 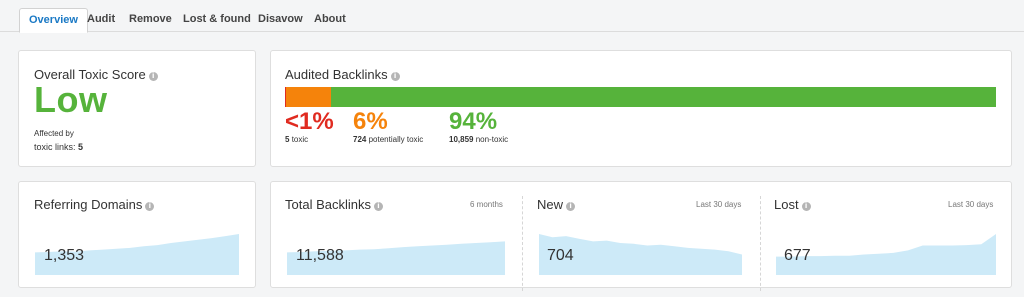 What do you see at coordinates (360, 139) in the screenshot?
I see `potentially-toxic-count: 724` at bounding box center [360, 139].